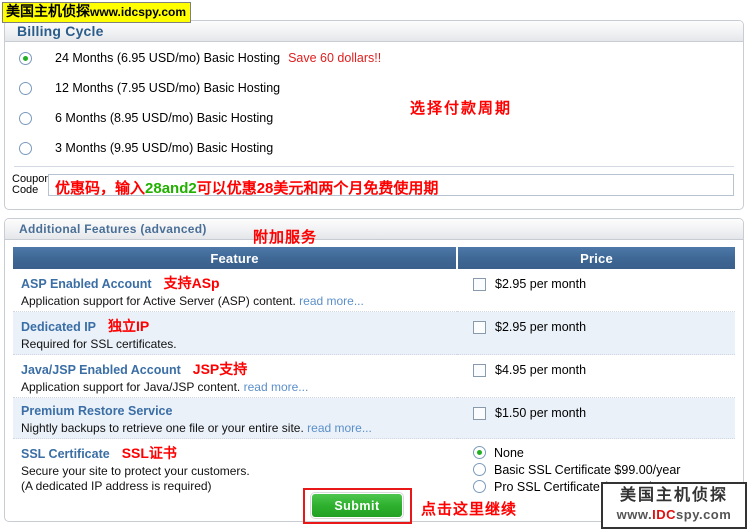  Describe the element at coordinates (479, 413) in the screenshot. I see `checkbox-premium-restore-service` at that location.